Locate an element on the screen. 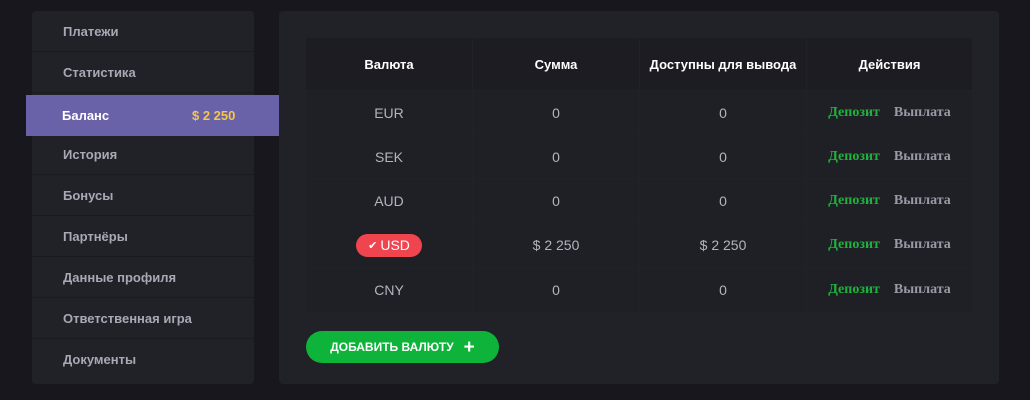 The height and width of the screenshot is (400, 1030). currency-cell: AUD is located at coordinates (389, 200).